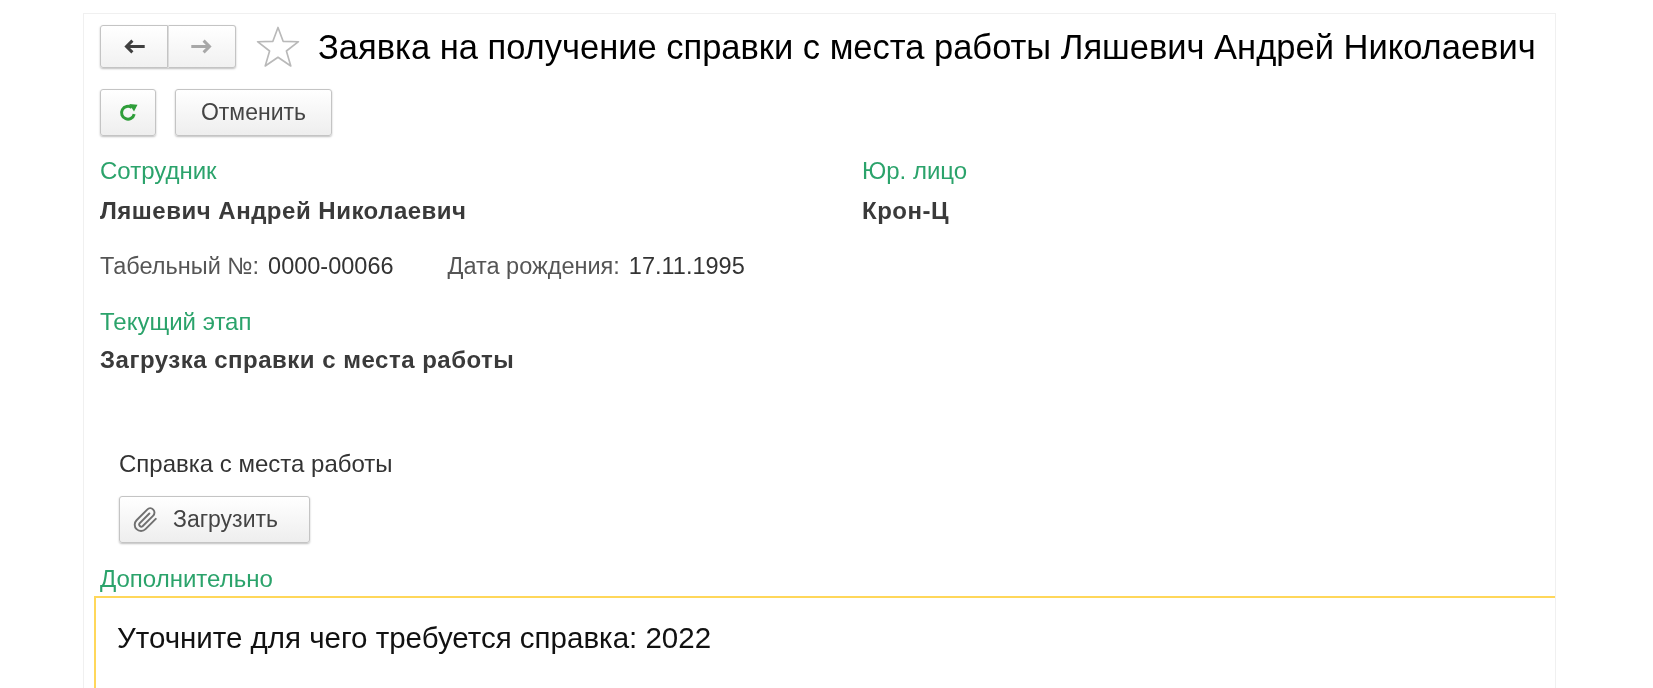 The width and height of the screenshot is (1653, 688). Describe the element at coordinates (176, 322) in the screenshot. I see `stage-label: Текущий этап` at that location.